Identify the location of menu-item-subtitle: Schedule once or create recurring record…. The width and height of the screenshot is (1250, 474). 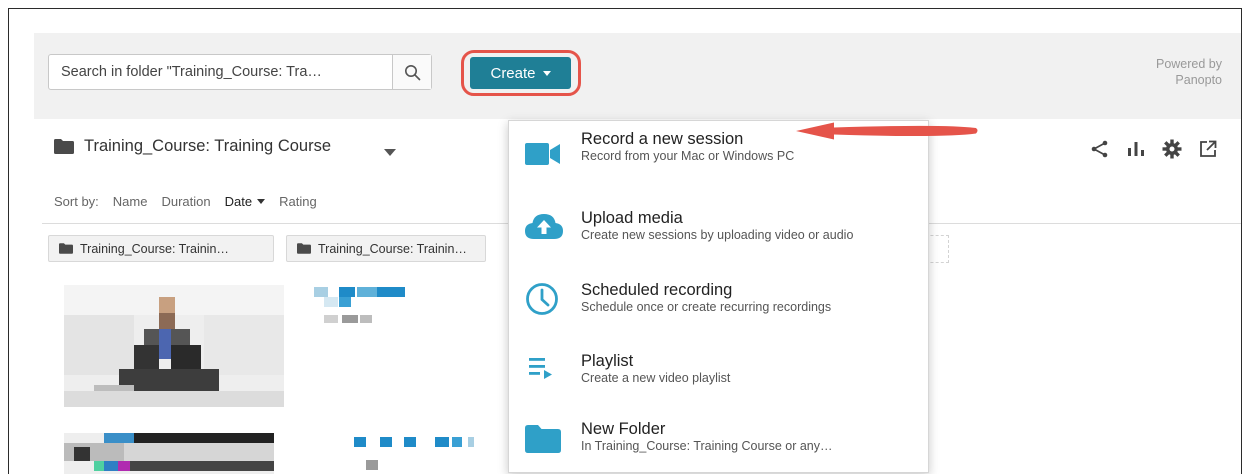
(706, 307).